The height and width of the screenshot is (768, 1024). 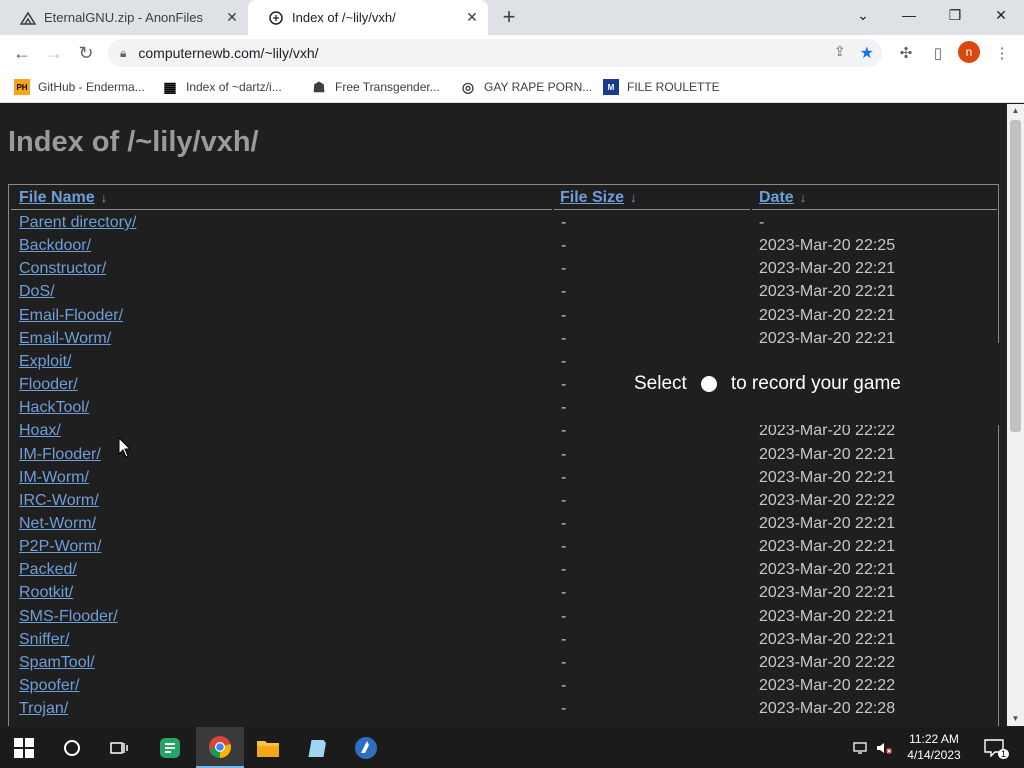 I want to click on tab-index-vxh: Index of /~lily/vxh/ ✕, so click(x=368, y=17).